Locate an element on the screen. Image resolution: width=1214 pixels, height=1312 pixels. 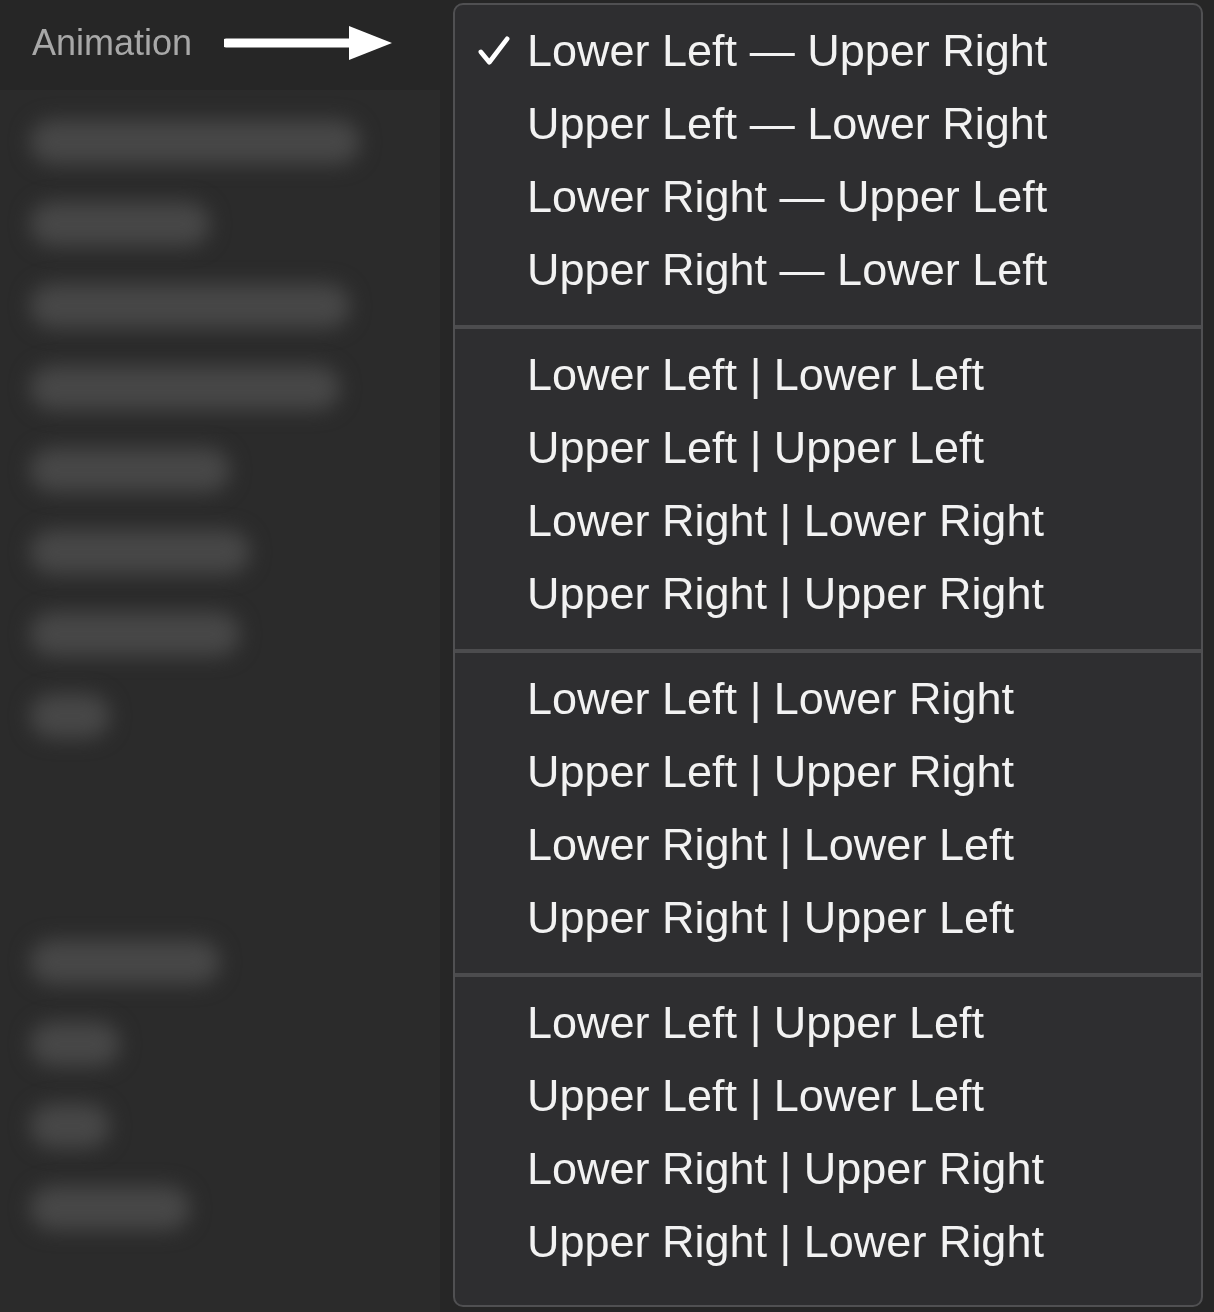
menu-item: Upper Left — Lower Right is located at coordinates (828, 123).